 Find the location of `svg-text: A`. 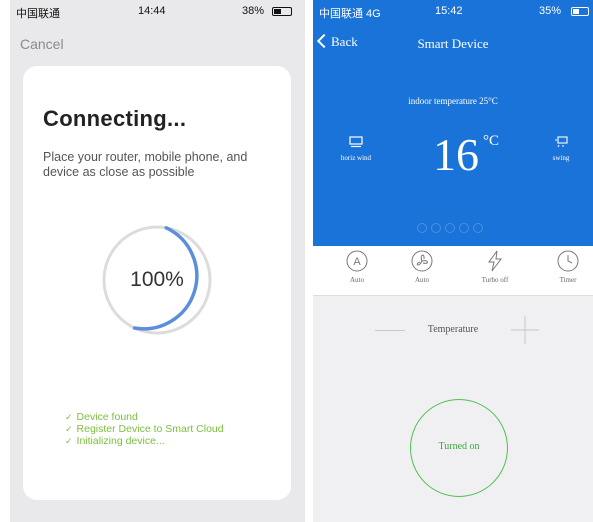

svg-text: A is located at coordinates (357, 262).